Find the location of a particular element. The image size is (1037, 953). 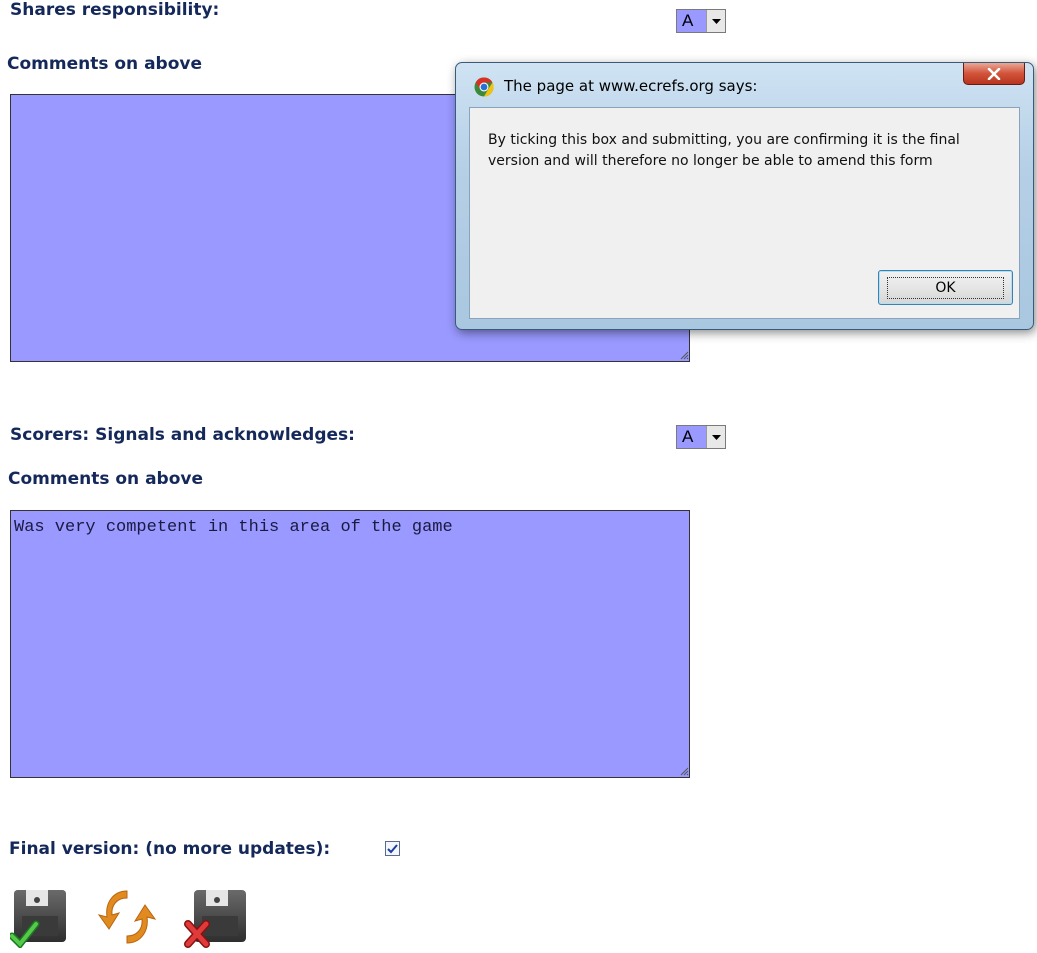

dialog-close-button is located at coordinates (994, 74).